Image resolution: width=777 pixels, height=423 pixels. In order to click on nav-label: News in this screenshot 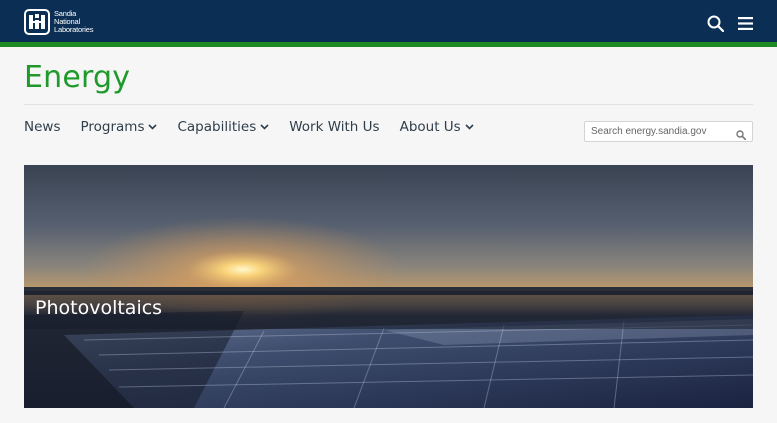, I will do `click(42, 127)`.